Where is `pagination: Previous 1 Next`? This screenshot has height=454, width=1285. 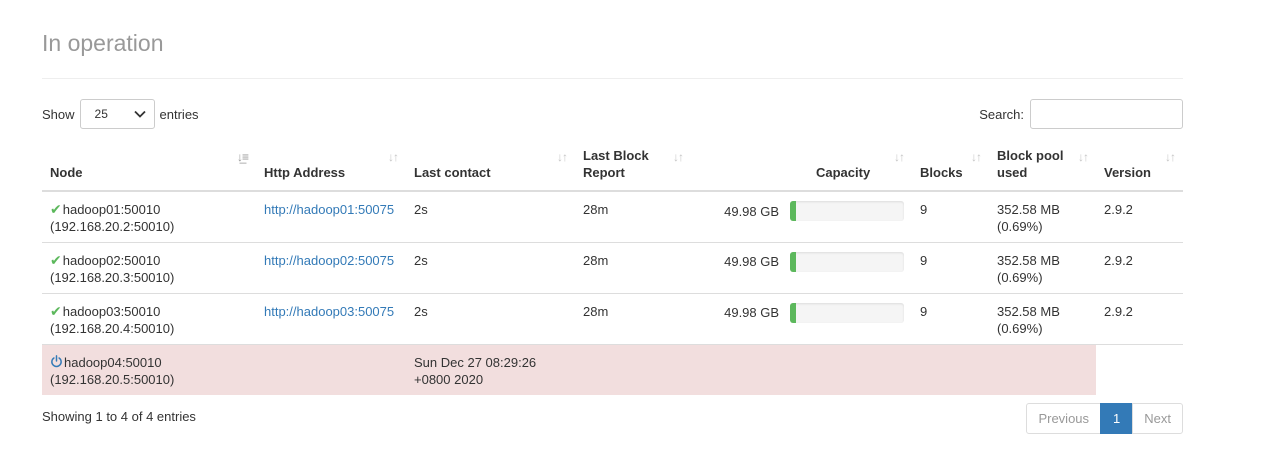 pagination: Previous 1 Next is located at coordinates (1104, 418).